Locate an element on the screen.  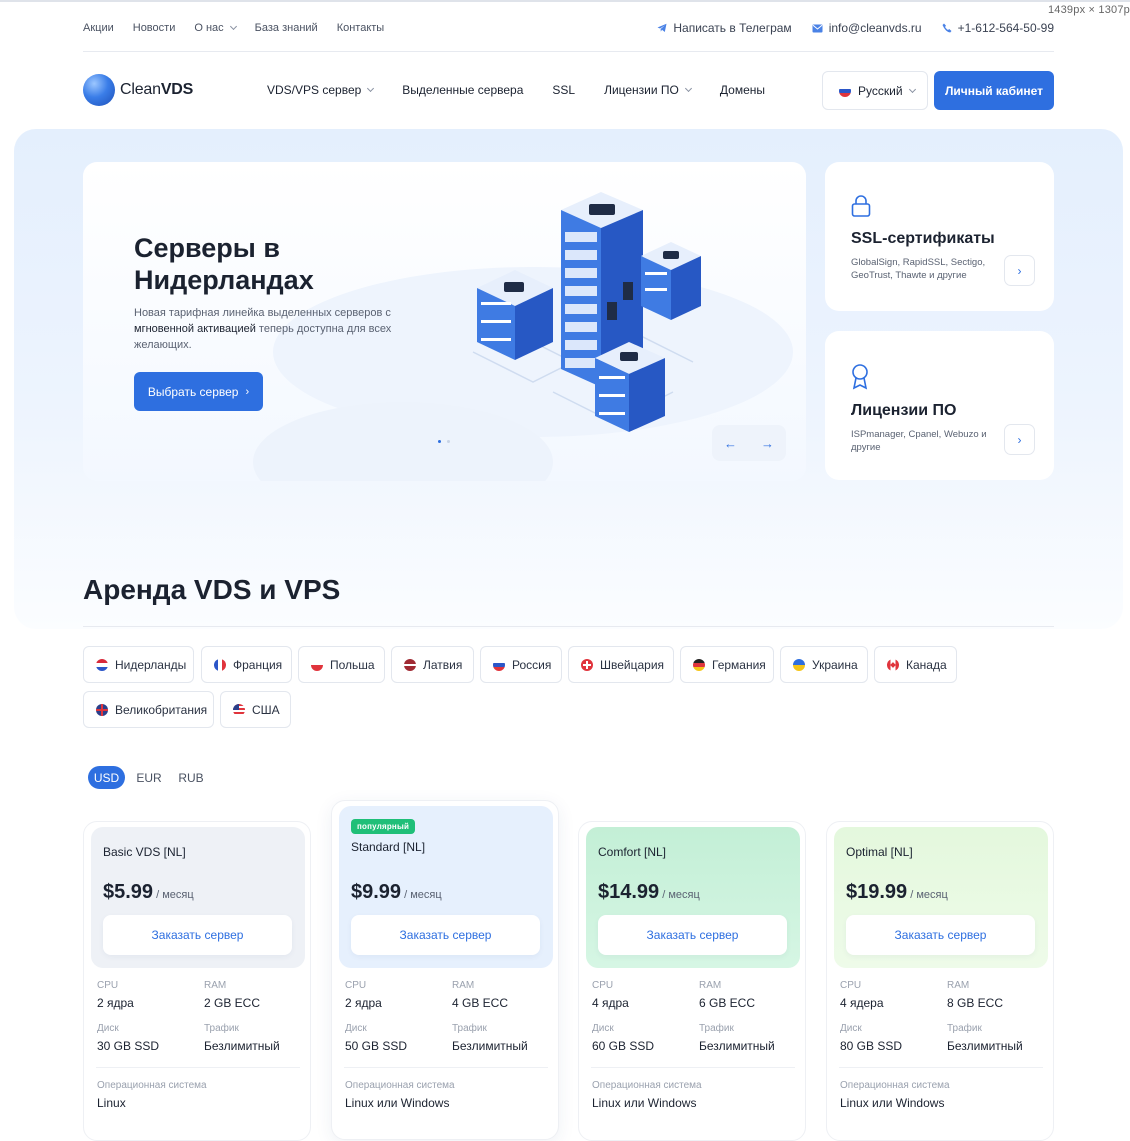
usa-flag-icon is located at coordinates (239, 709).